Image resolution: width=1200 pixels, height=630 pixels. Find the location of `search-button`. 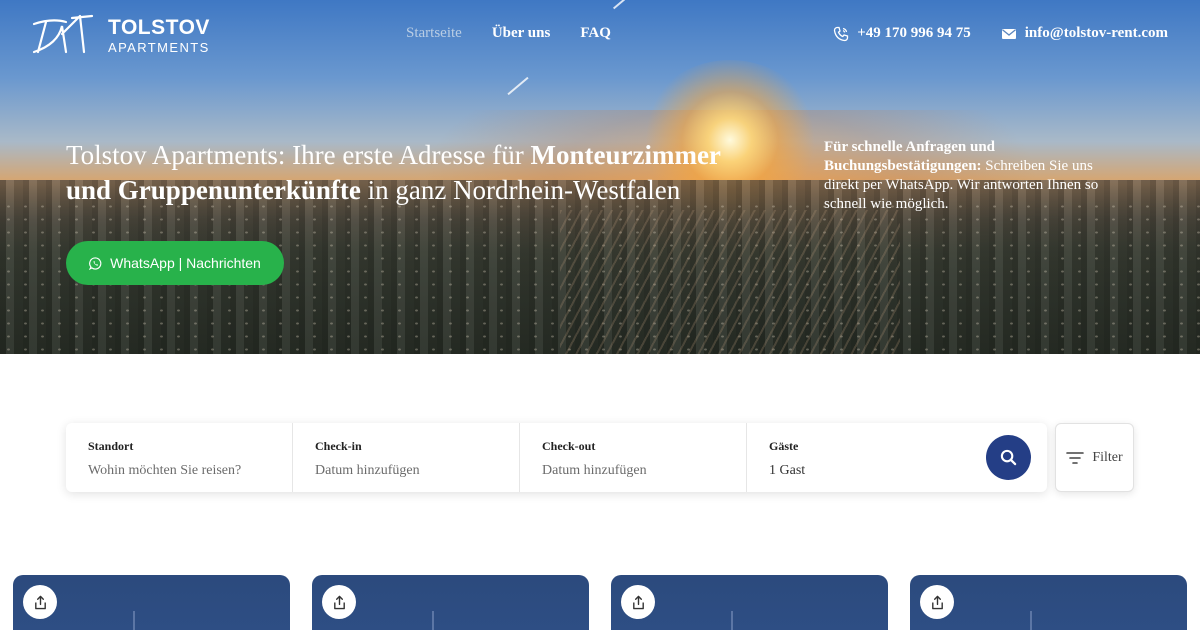

search-button is located at coordinates (1008, 457).